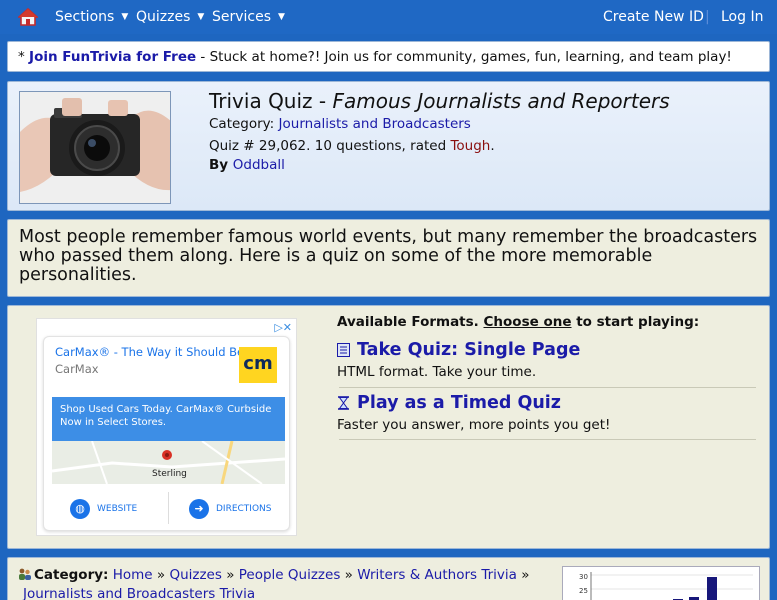 The height and width of the screenshot is (600, 777). I want to click on ad-website-label: WEBSITE, so click(117, 509).